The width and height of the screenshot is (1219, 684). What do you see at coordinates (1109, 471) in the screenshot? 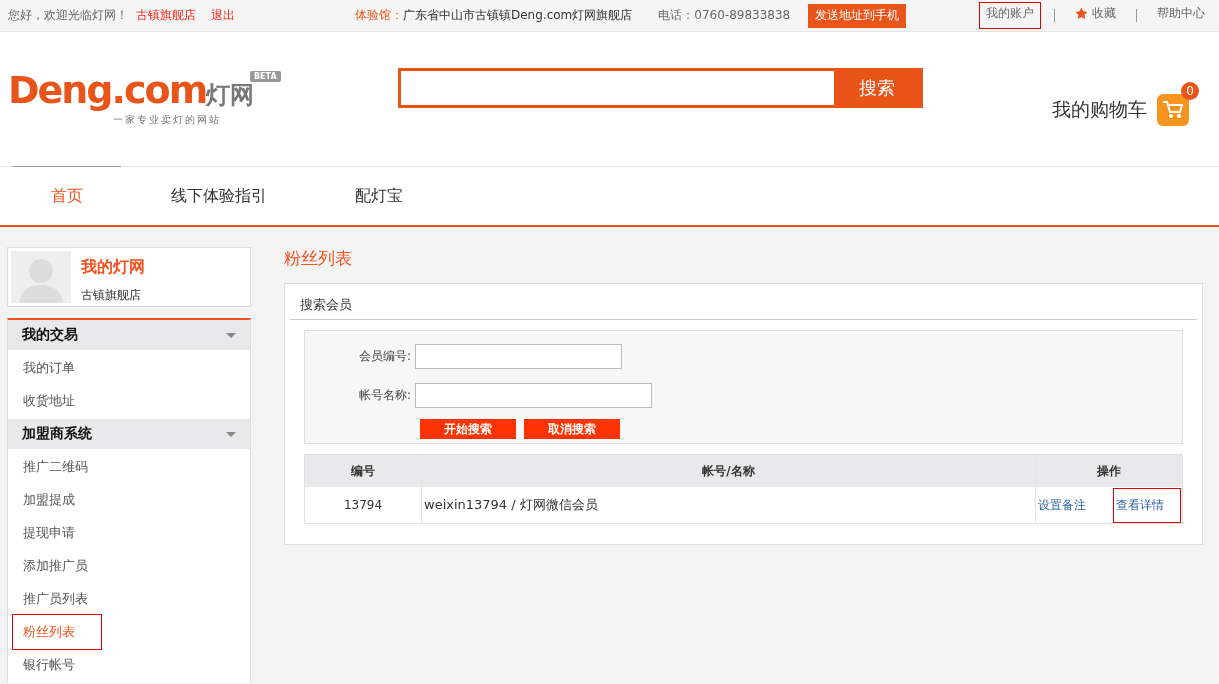
I see `column-header: 操作` at bounding box center [1109, 471].